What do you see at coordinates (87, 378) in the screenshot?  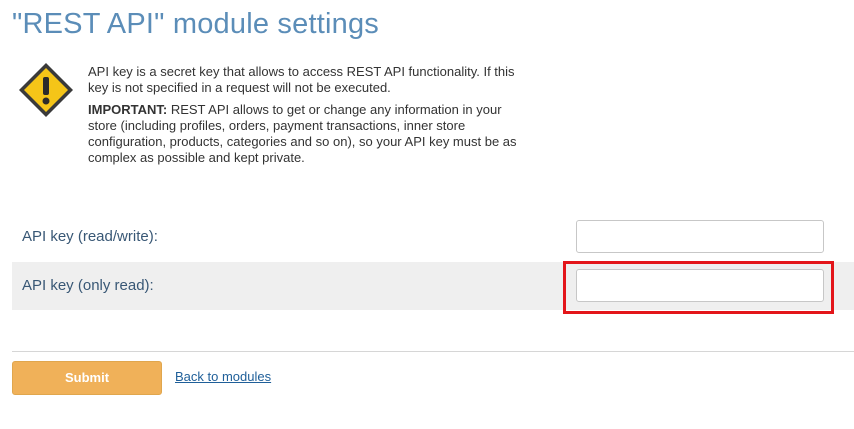 I see `submit-button: Submit` at bounding box center [87, 378].